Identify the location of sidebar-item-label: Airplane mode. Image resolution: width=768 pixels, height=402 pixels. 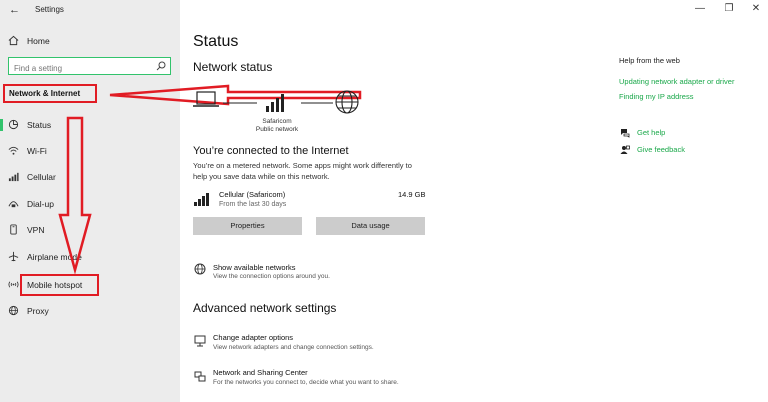
(54, 257).